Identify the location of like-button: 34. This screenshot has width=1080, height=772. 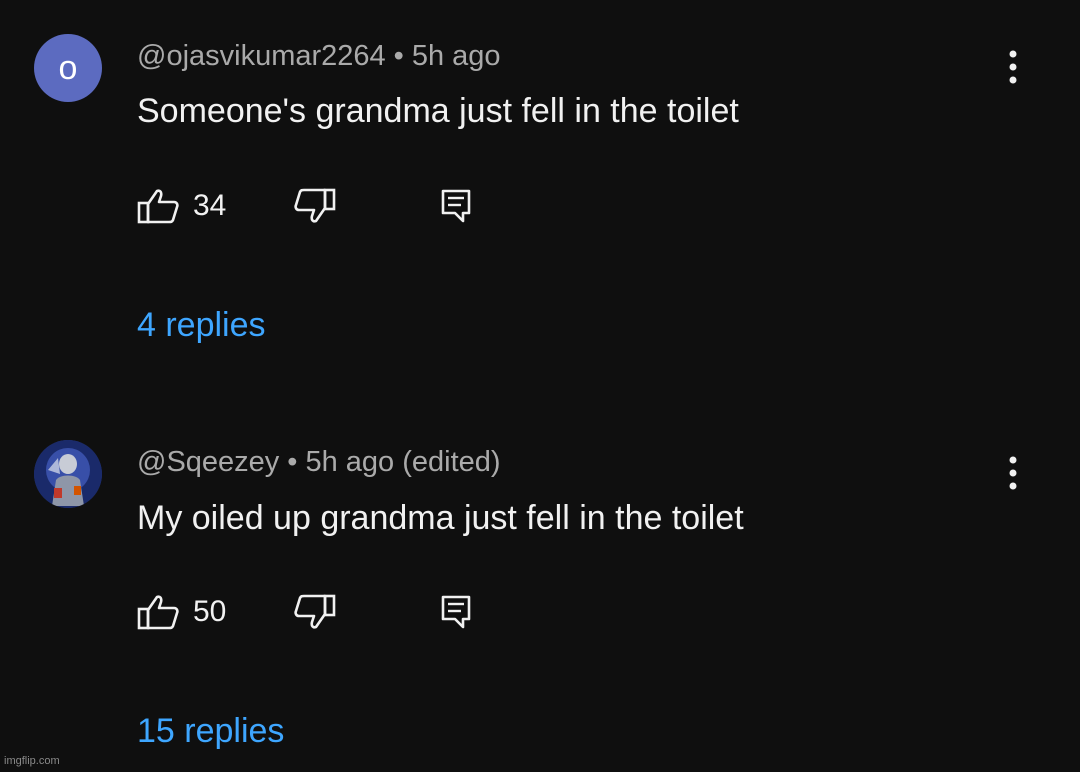
(181, 206).